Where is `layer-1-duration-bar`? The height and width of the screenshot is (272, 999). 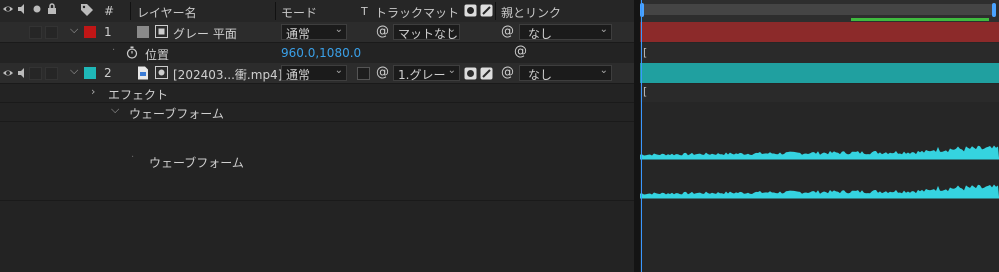
layer-1-duration-bar is located at coordinates (819, 32).